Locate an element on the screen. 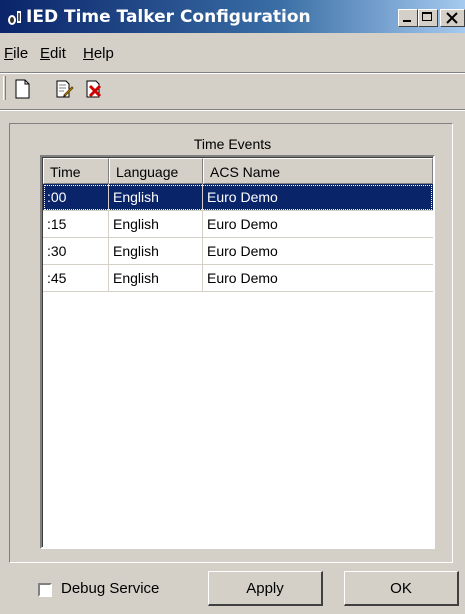 The image size is (465, 614). menu-help: Help is located at coordinates (98, 53).